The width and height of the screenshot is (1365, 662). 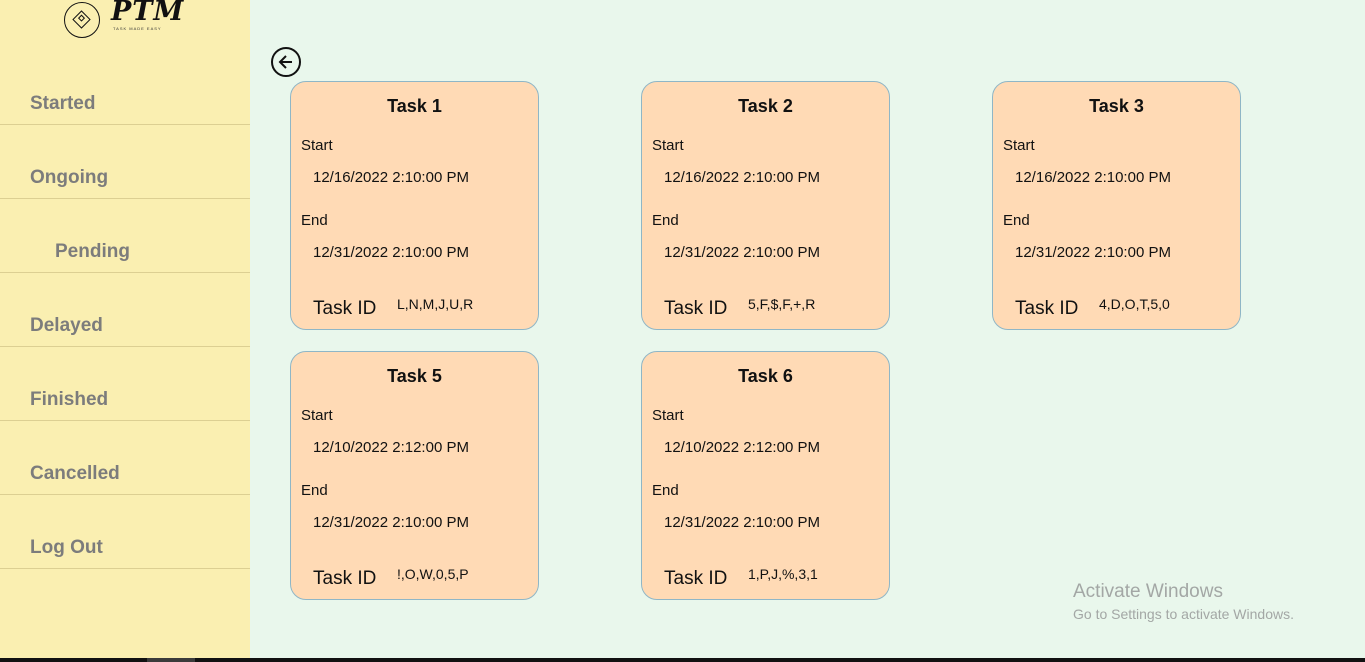 What do you see at coordinates (69, 399) in the screenshot?
I see `nav-label: Finished` at bounding box center [69, 399].